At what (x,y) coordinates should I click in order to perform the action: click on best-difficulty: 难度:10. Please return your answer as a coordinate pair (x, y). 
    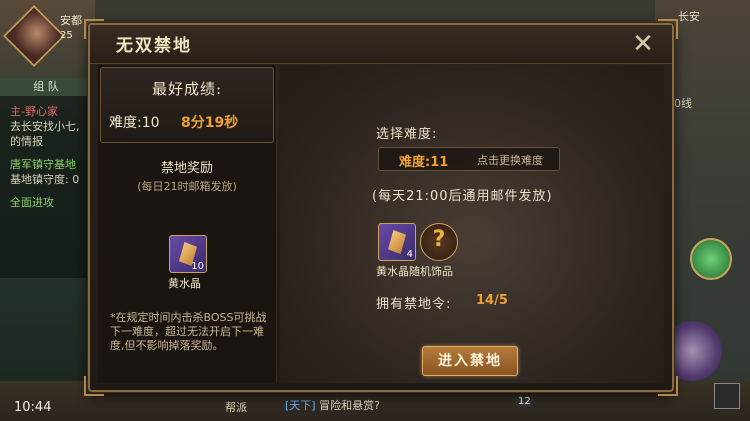
    Looking at the image, I should click on (134, 123).